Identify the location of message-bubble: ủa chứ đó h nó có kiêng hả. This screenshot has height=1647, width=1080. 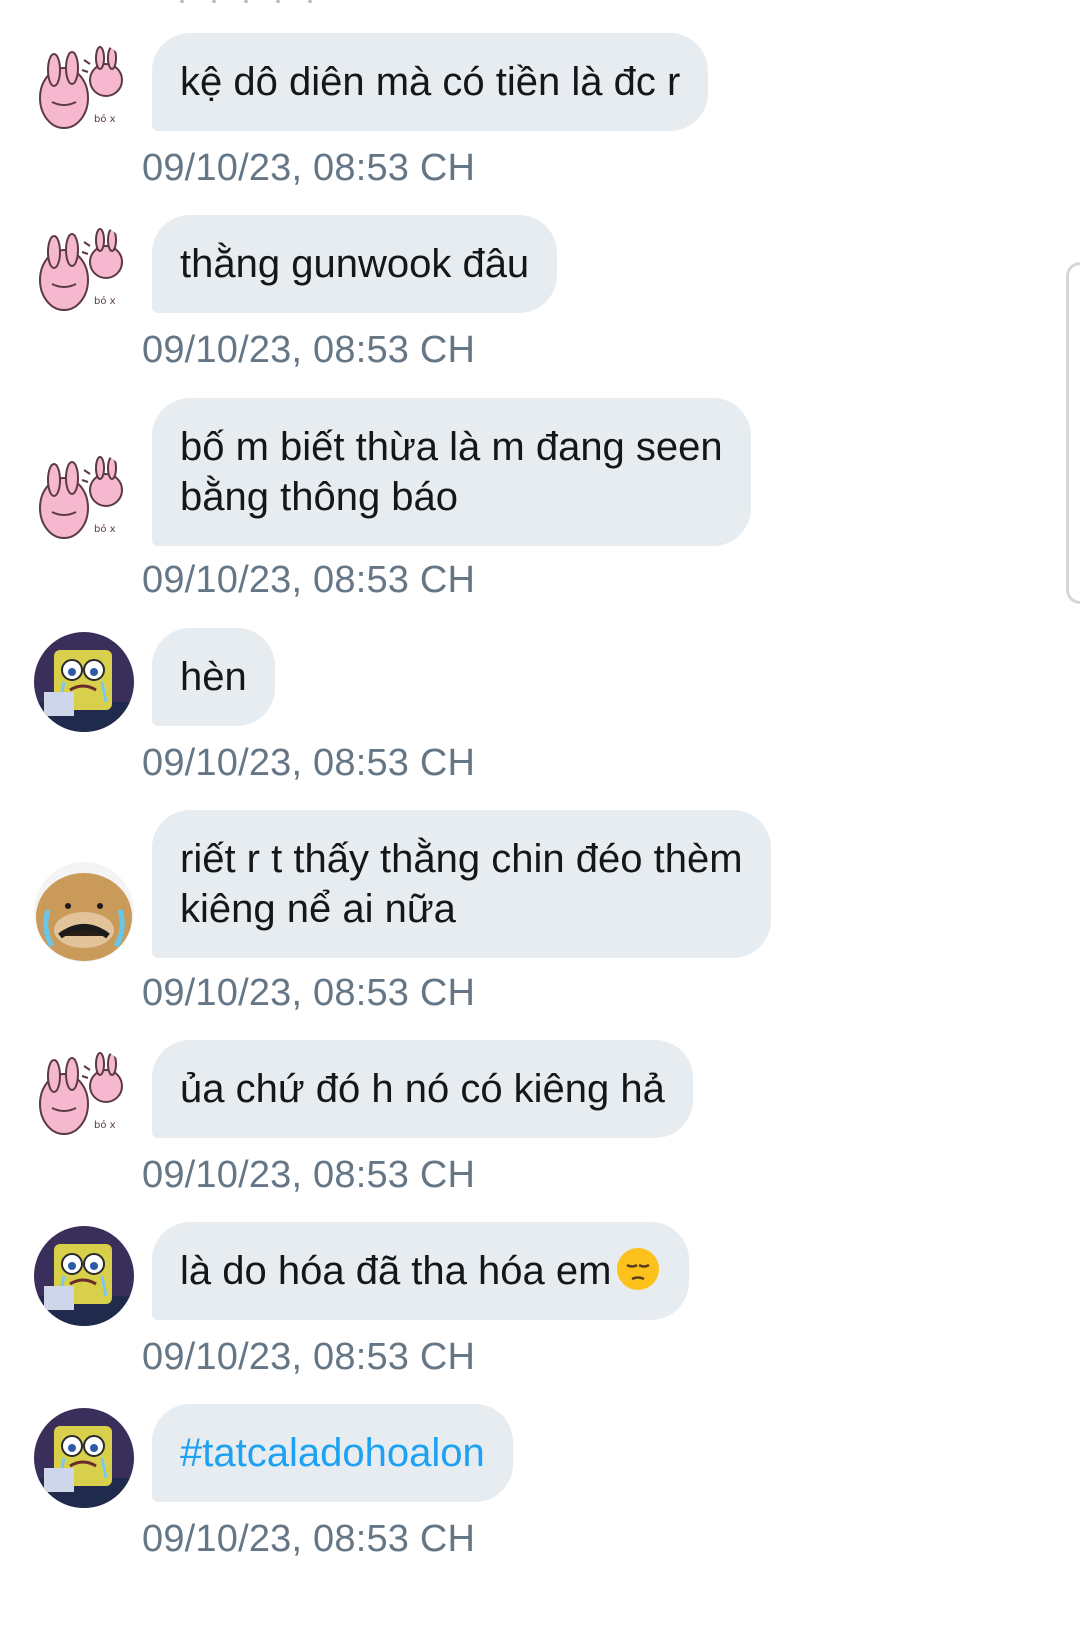
(422, 1089).